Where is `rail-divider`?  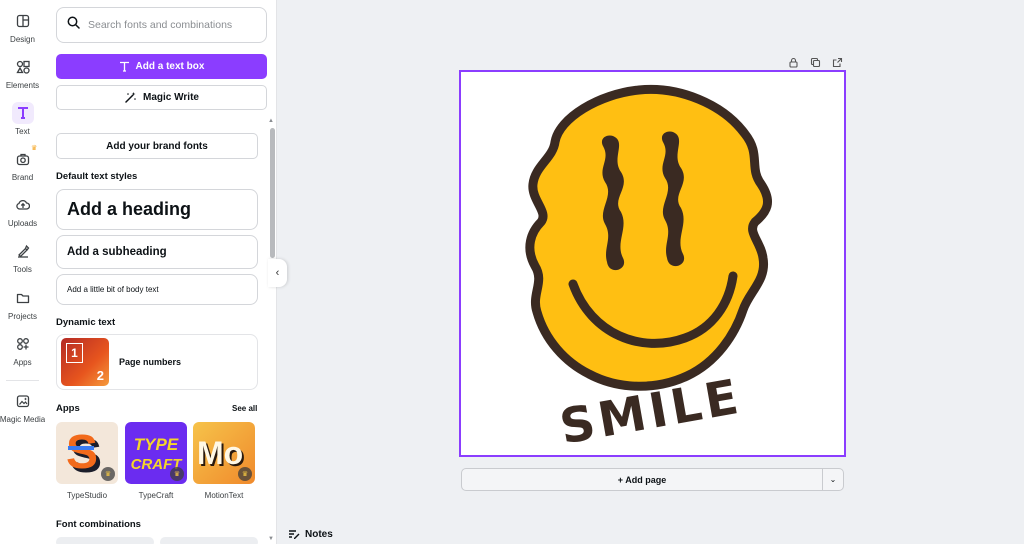
rail-divider is located at coordinates (22, 380).